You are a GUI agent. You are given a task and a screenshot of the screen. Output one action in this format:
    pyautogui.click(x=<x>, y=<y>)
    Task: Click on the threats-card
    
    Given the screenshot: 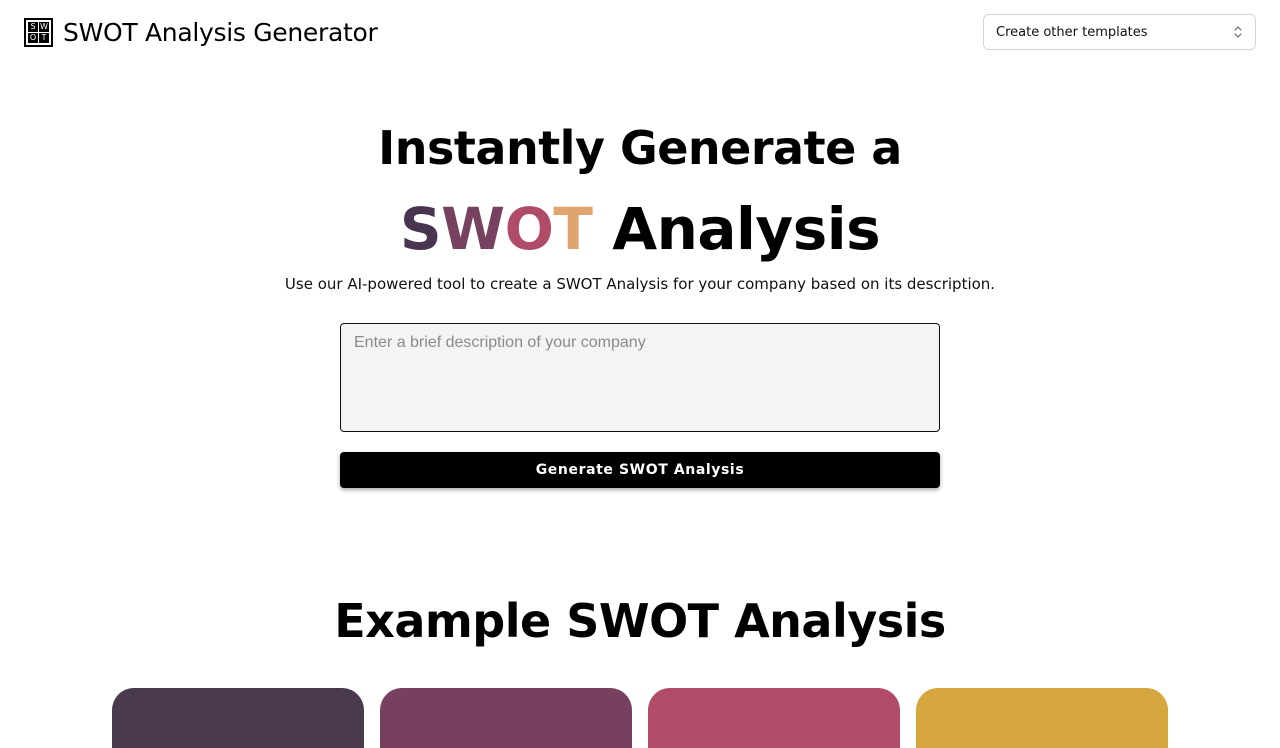 What is the action you would take?
    pyautogui.click(x=1042, y=718)
    